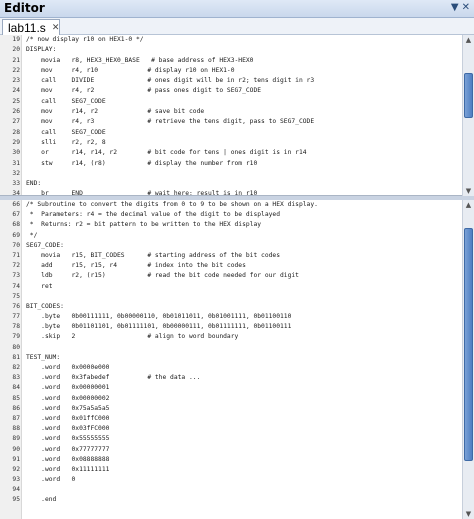  What do you see at coordinates (230, 388) in the screenshot?
I see `code-line: 84 .word 0x00000001` at bounding box center [230, 388].